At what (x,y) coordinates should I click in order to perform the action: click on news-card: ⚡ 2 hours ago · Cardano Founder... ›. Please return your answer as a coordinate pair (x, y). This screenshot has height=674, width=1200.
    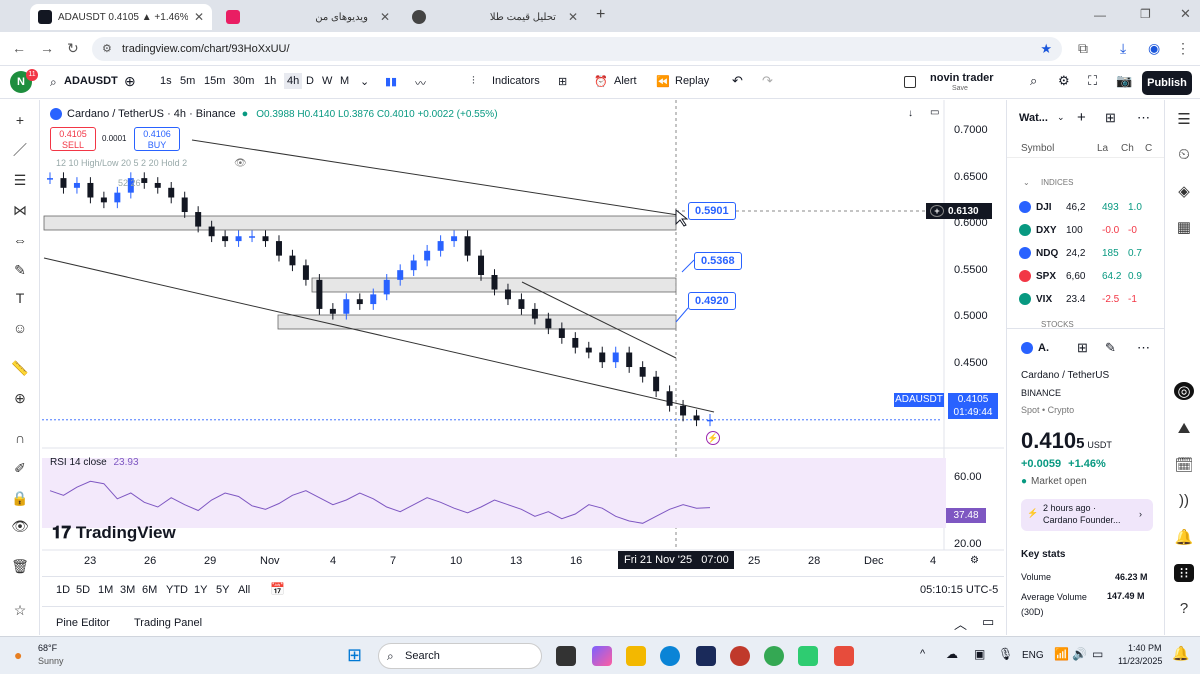
    Looking at the image, I should click on (1087, 515).